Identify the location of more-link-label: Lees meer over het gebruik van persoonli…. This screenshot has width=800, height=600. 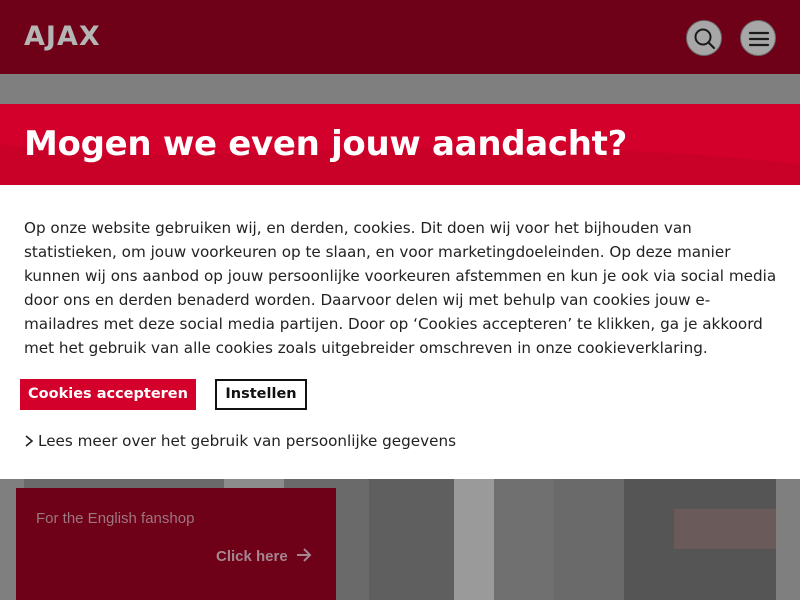
(247, 441).